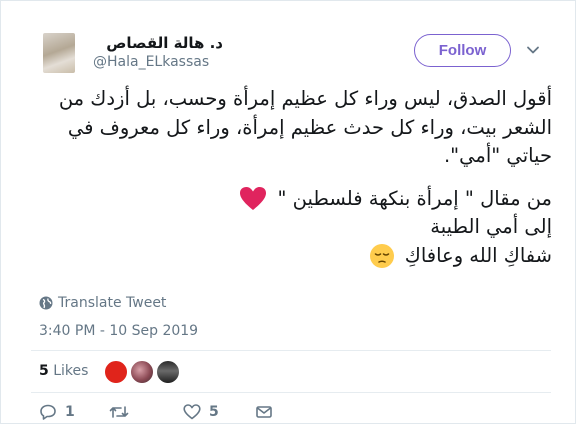 Image resolution: width=576 pixels, height=424 pixels. What do you see at coordinates (71, 371) in the screenshot?
I see `likes-label: Likes` at bounding box center [71, 371].